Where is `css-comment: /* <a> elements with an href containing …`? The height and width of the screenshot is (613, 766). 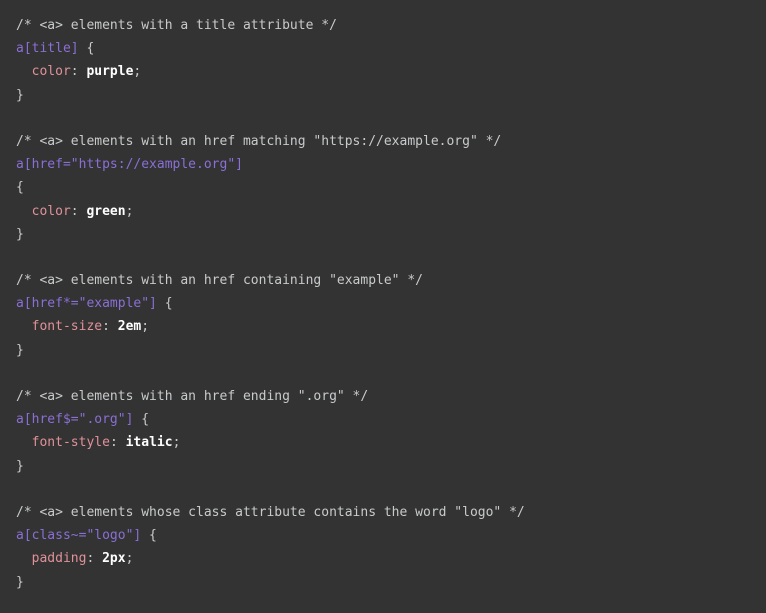 css-comment: /* <a> elements with an href containing … is located at coordinates (219, 281).